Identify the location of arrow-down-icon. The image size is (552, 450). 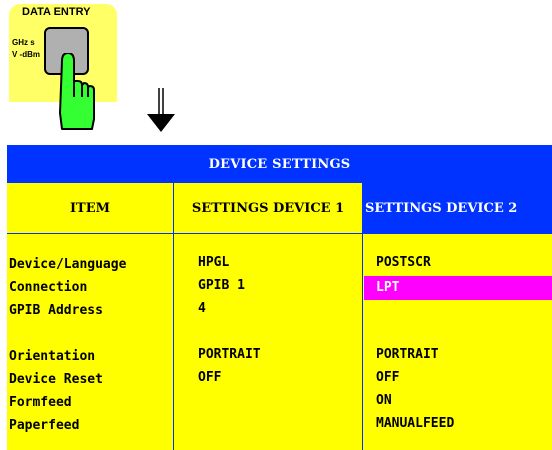
(161, 110).